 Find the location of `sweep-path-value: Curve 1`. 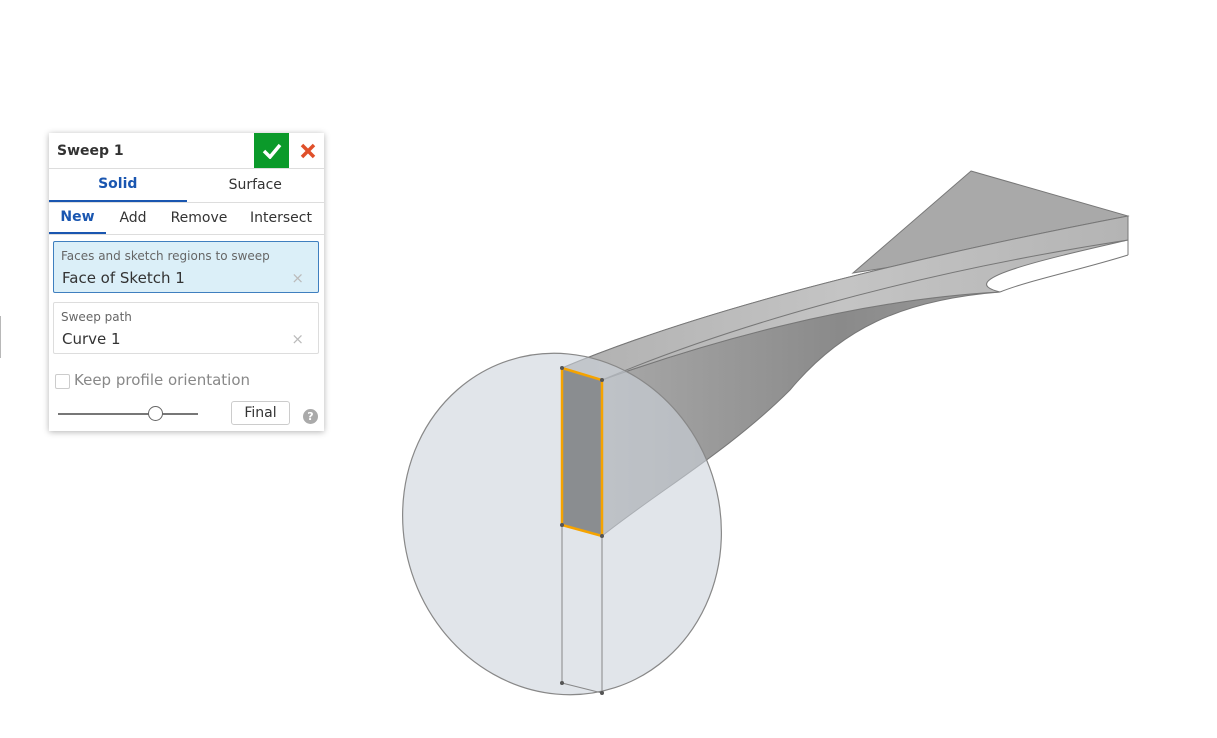

sweep-path-value: Curve 1 is located at coordinates (91, 339).